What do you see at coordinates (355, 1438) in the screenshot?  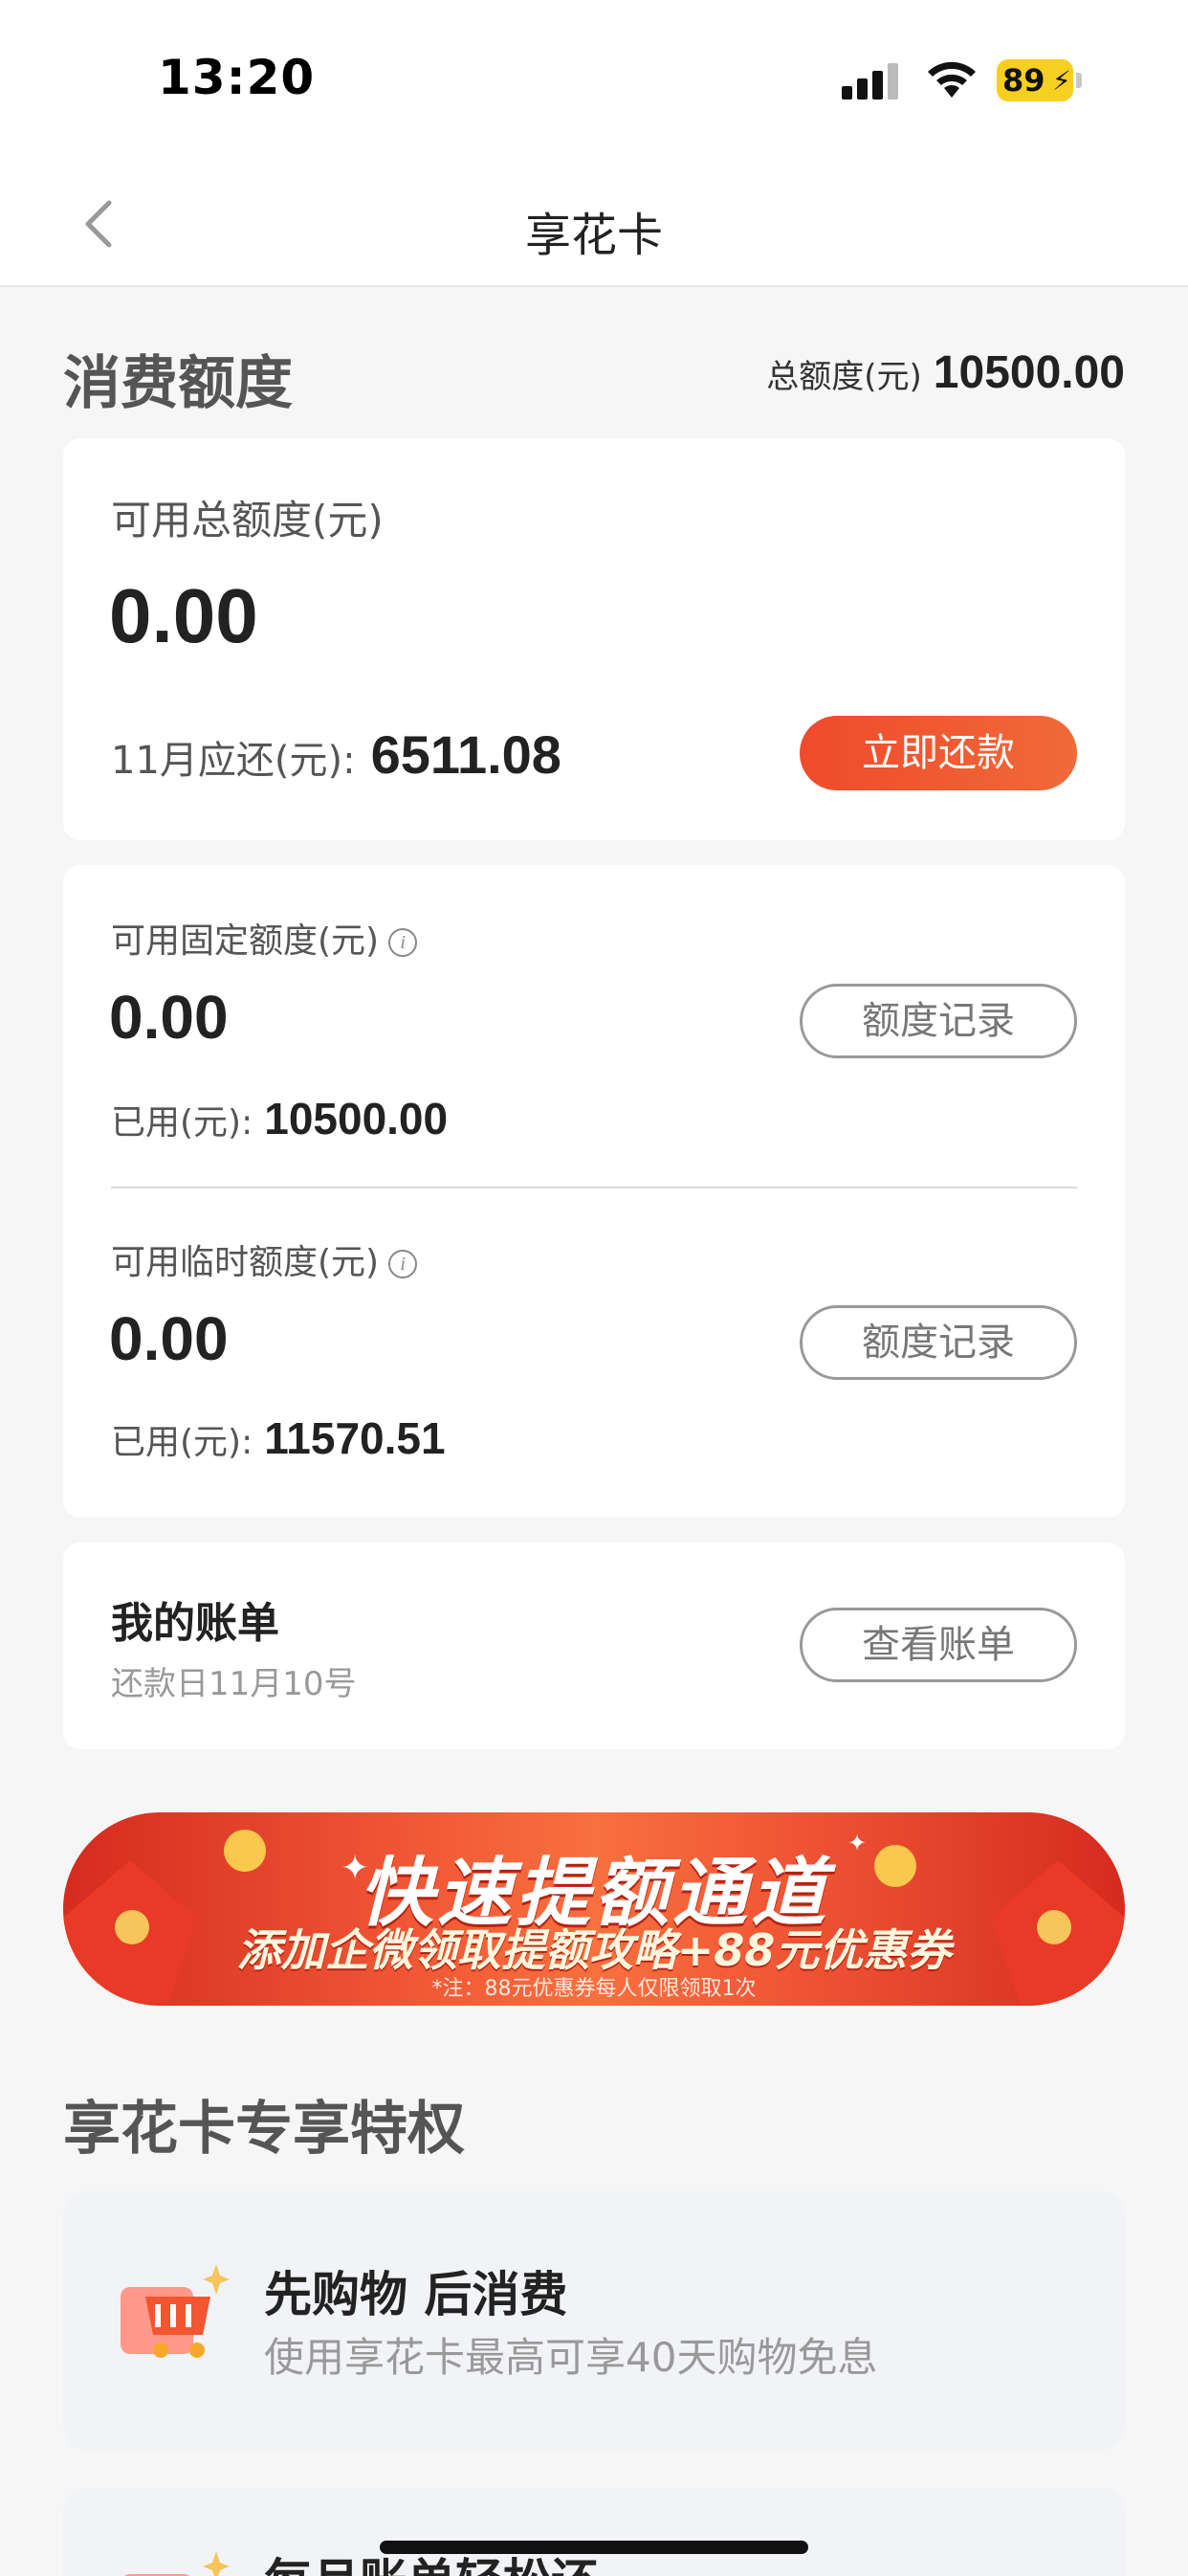 I see `temp-used-value: 11570.51` at bounding box center [355, 1438].